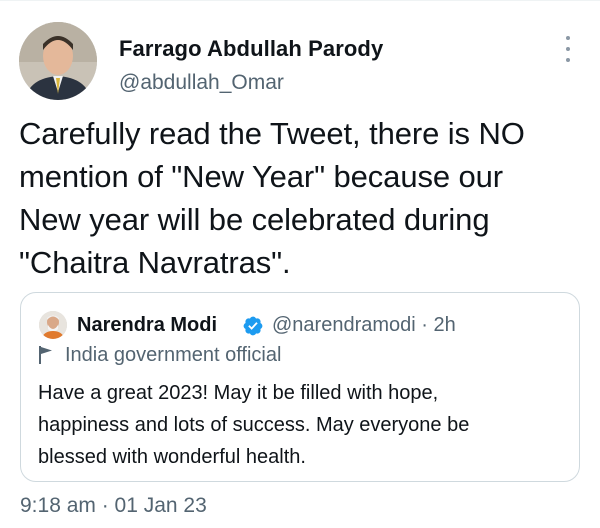  I want to click on flag-icon, so click(45, 355).